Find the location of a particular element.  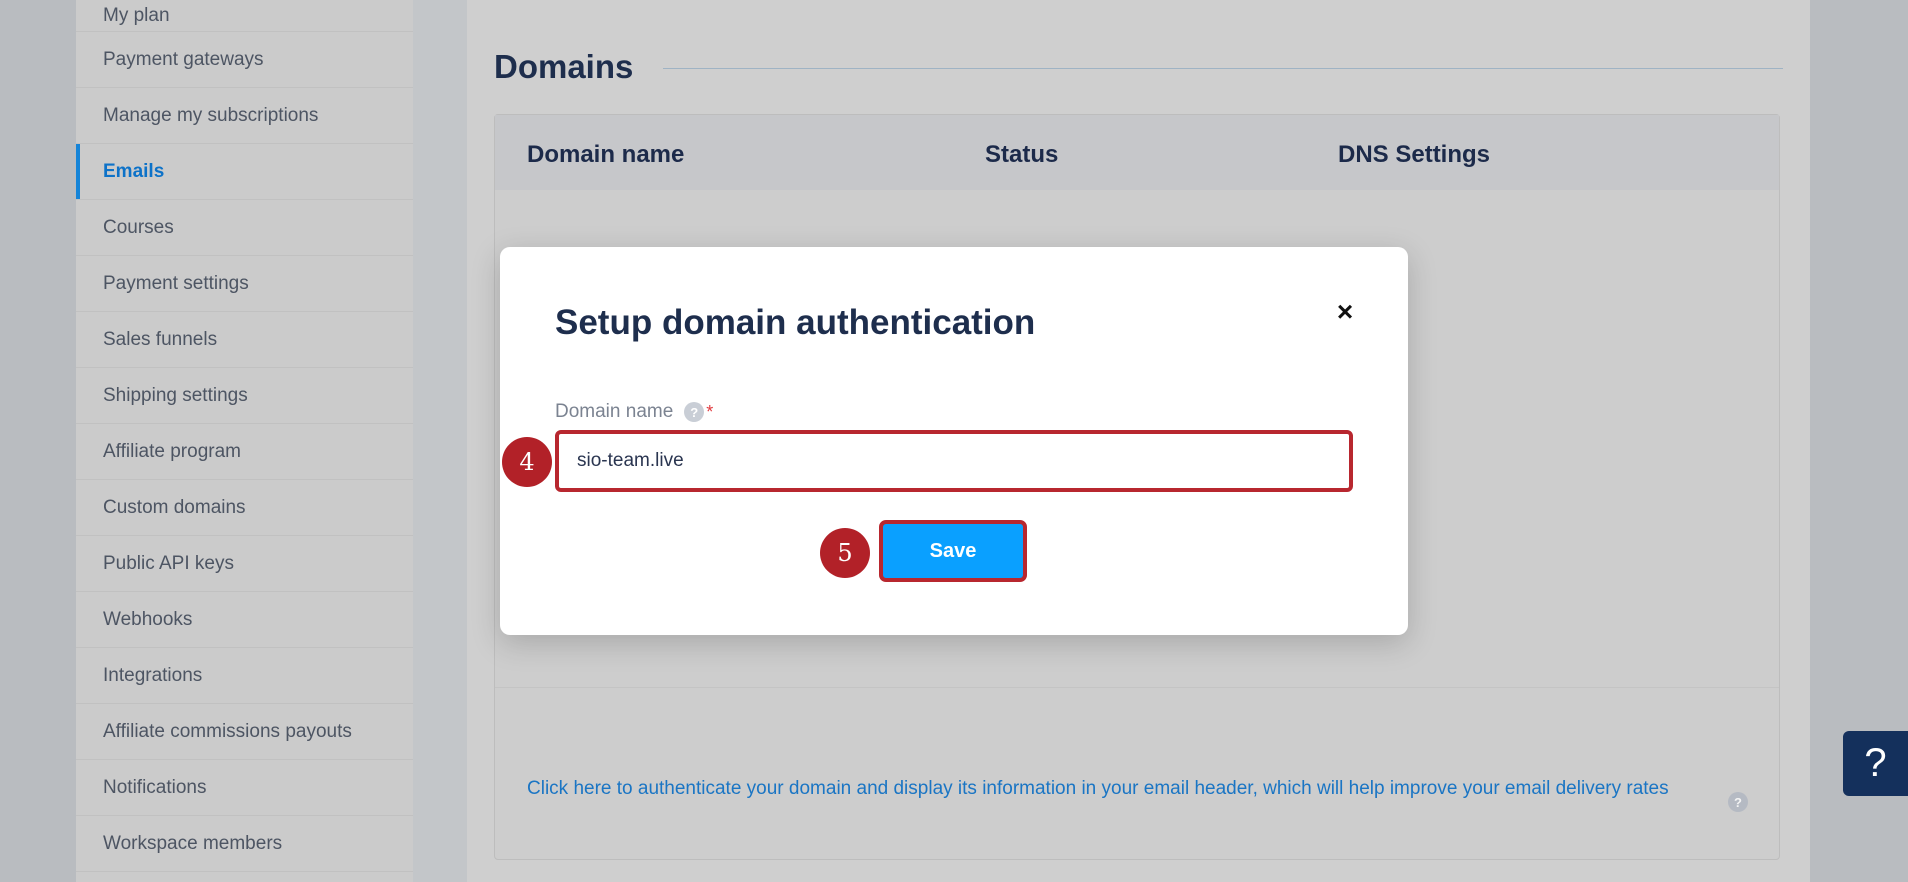

sidebar-item-label: Payment settings is located at coordinates (176, 283).